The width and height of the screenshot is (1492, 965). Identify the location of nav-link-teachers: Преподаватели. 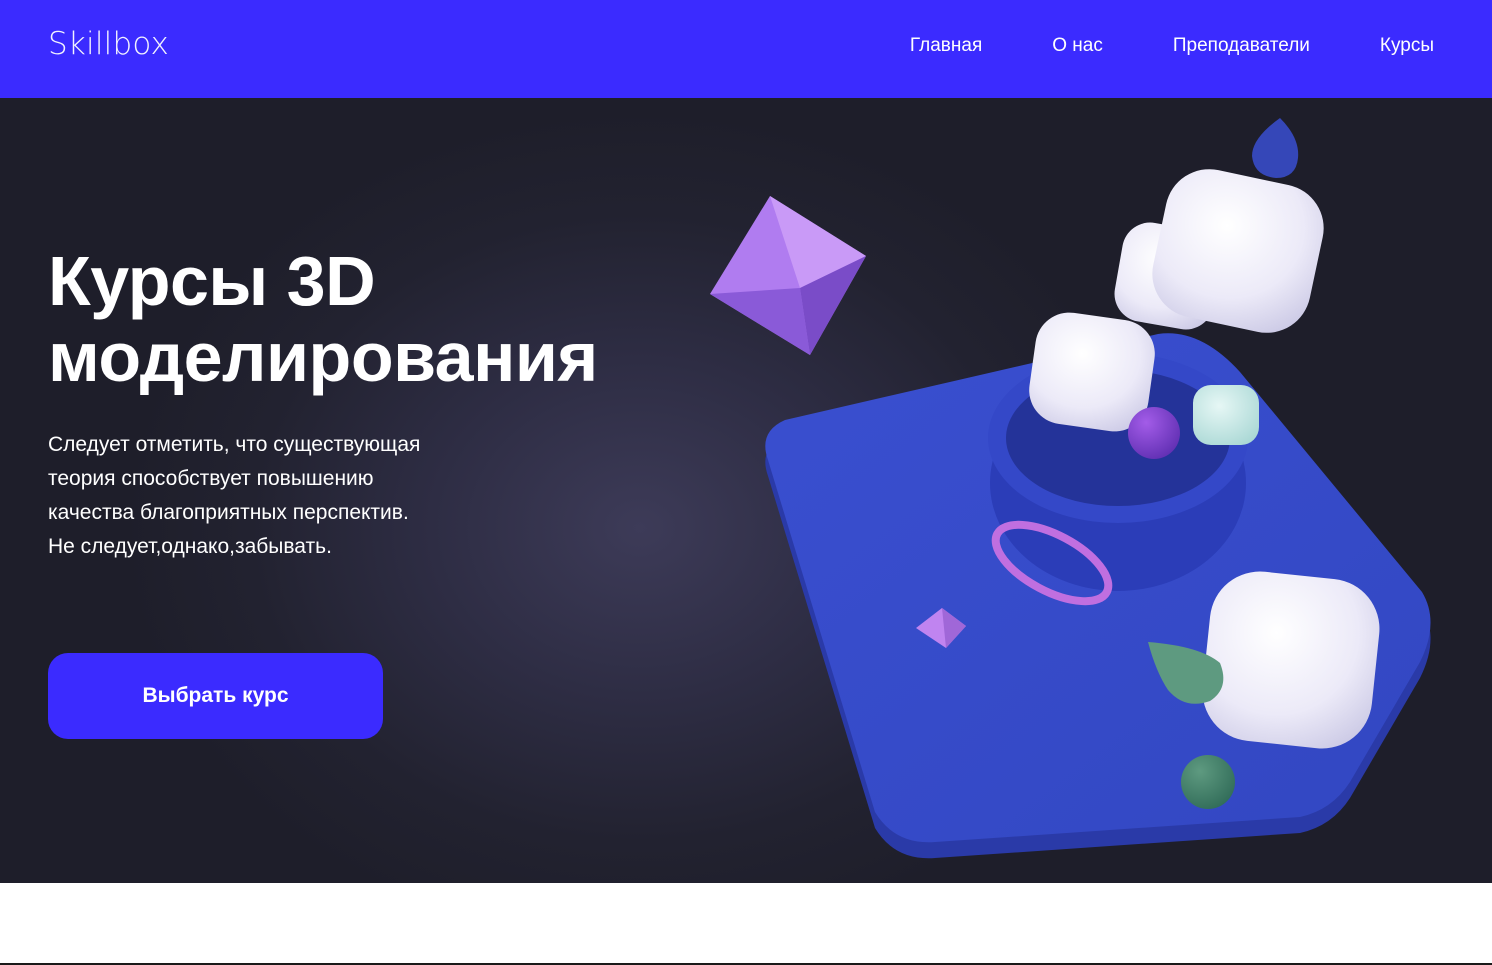
(1241, 46).